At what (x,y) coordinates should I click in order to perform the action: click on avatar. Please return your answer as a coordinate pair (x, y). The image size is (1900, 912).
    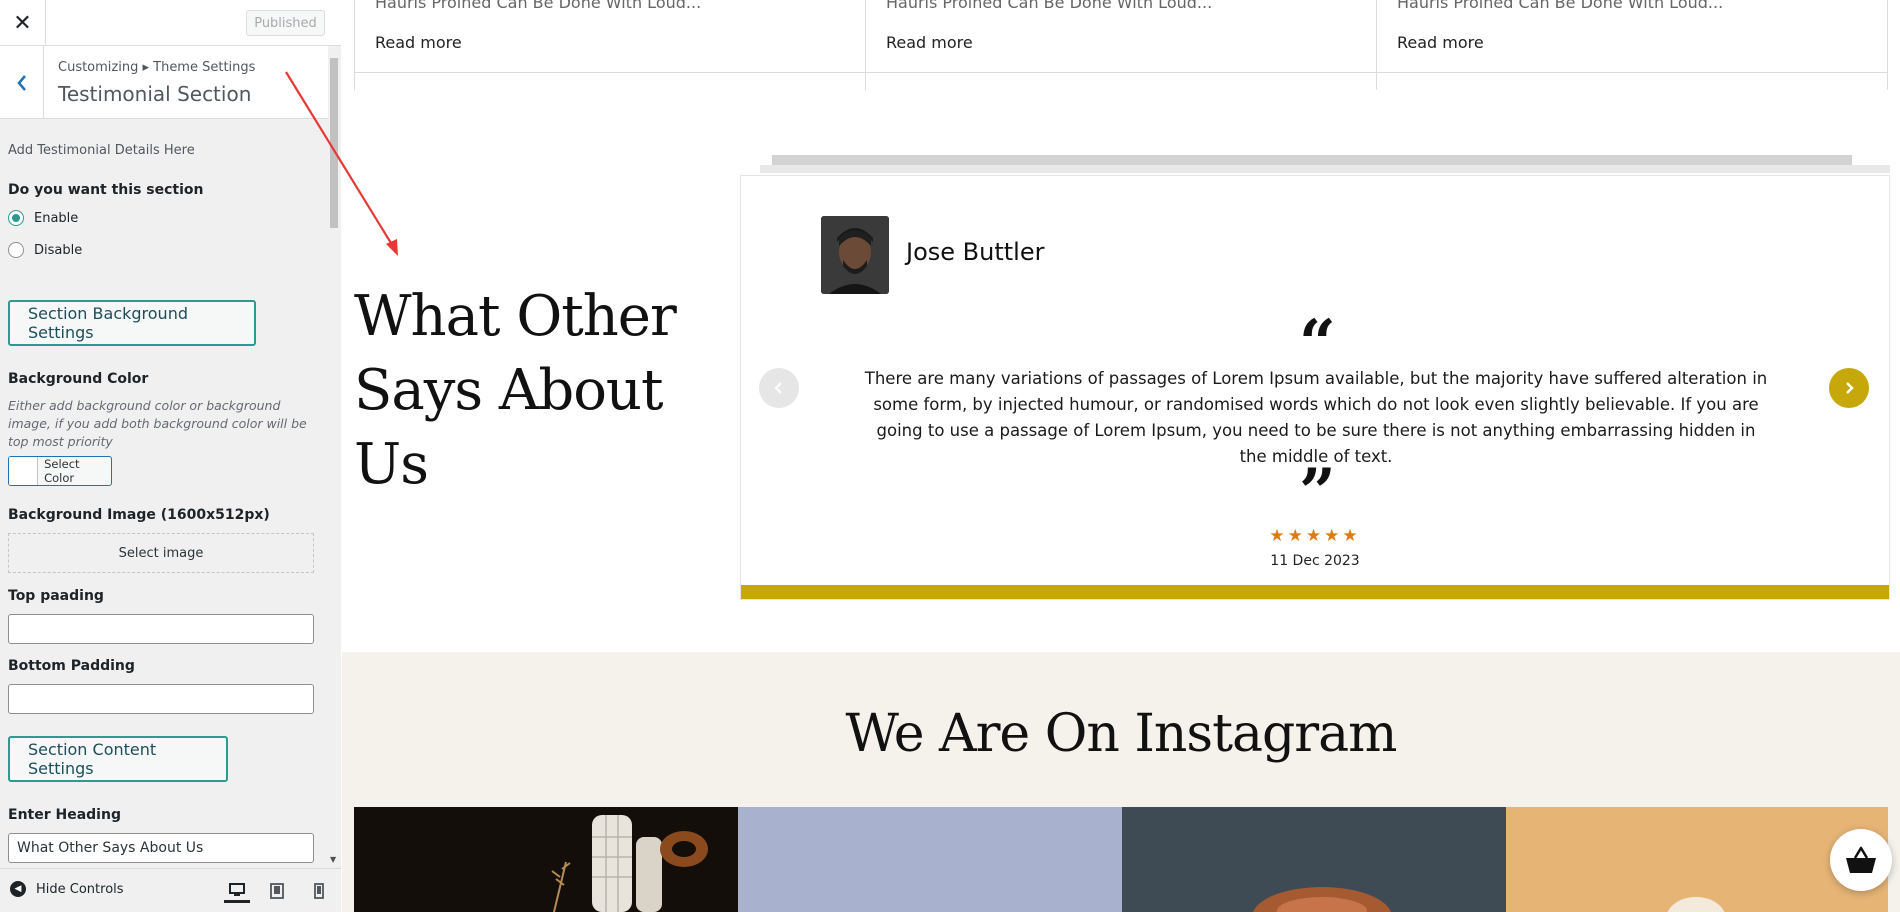
    Looking at the image, I should click on (855, 255).